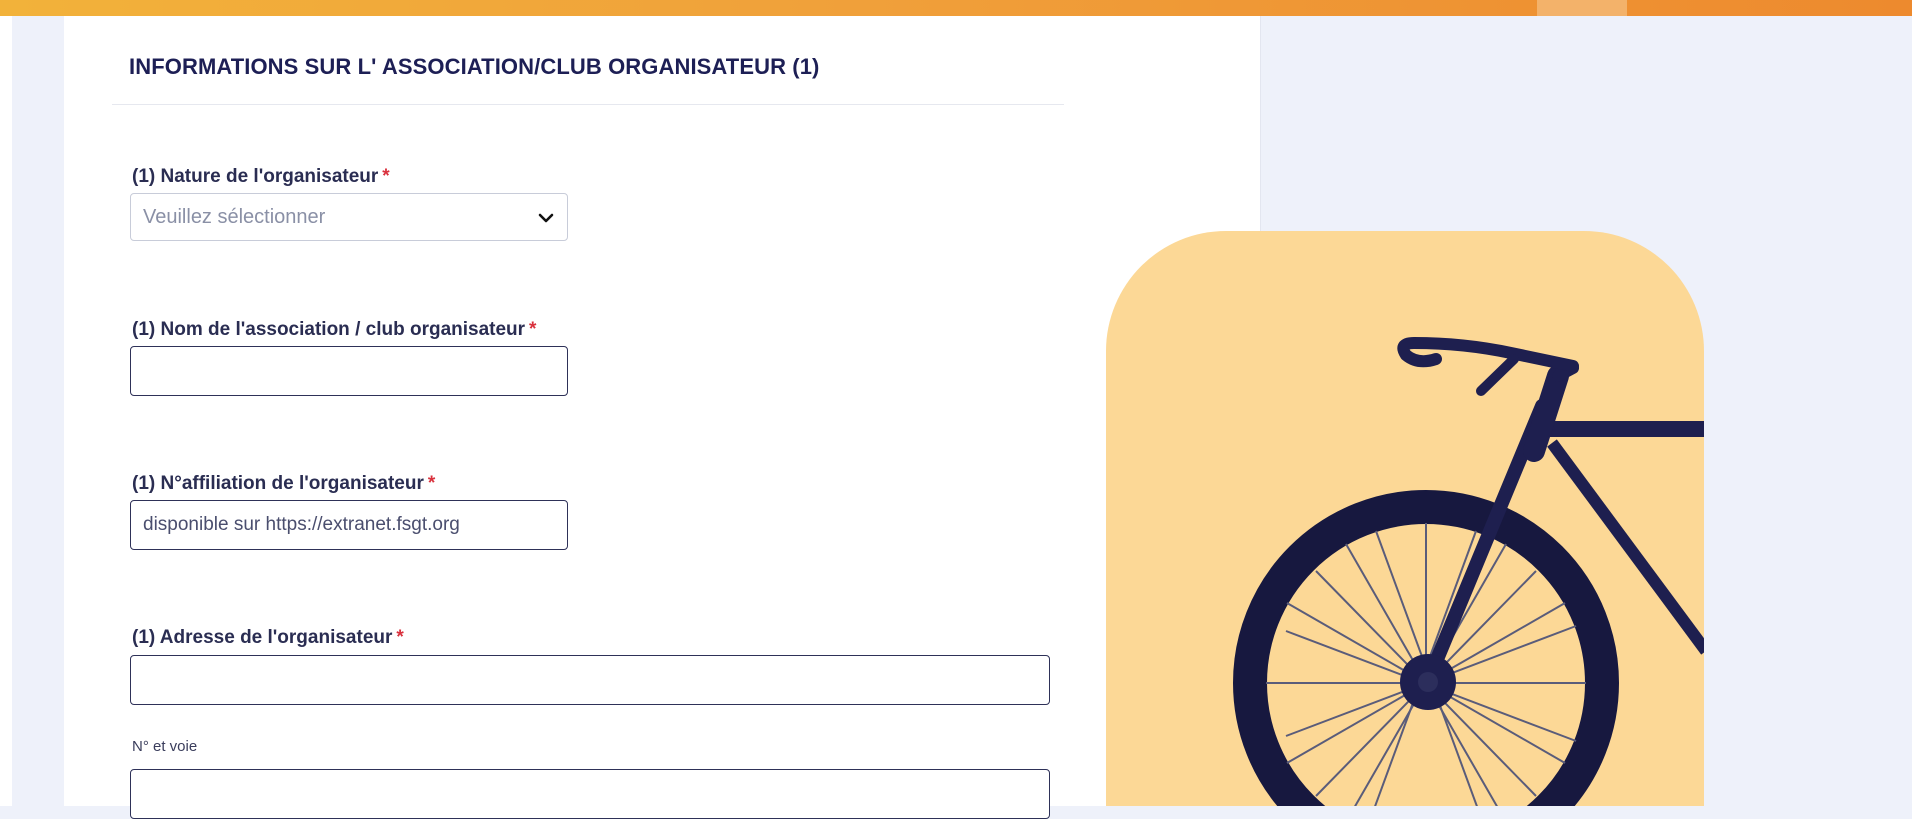  I want to click on nature-select: Veuillez sélectionner, so click(349, 217).